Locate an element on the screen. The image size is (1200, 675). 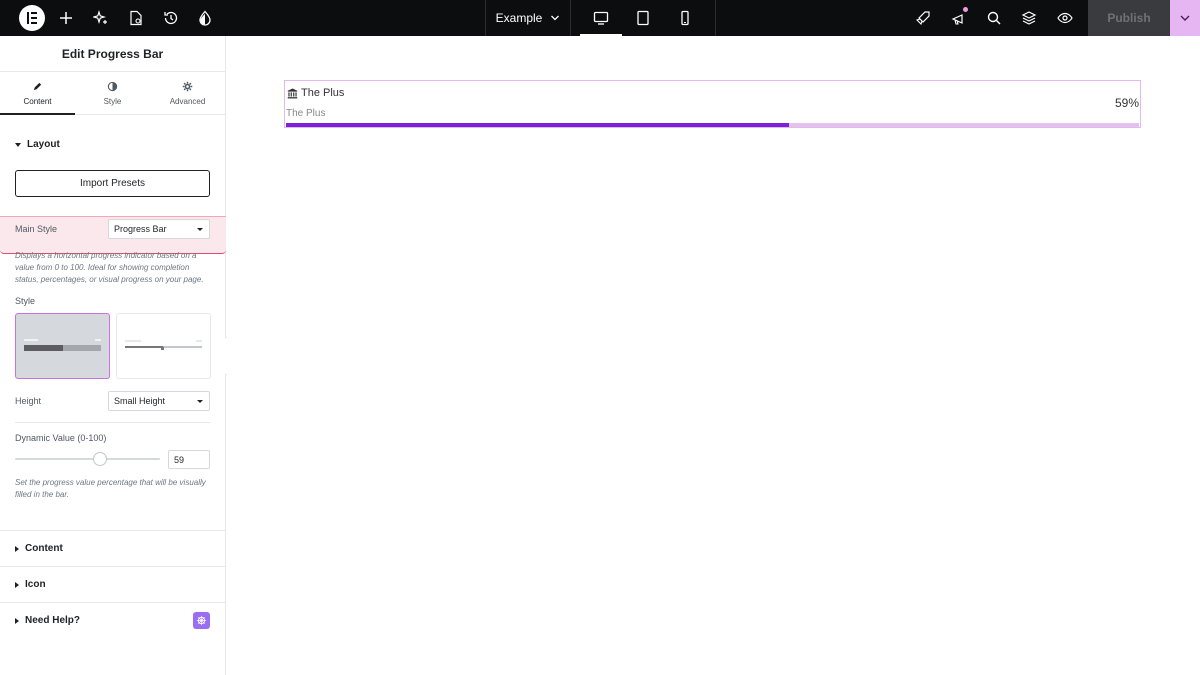
page-settings-icon is located at coordinates (136, 18).